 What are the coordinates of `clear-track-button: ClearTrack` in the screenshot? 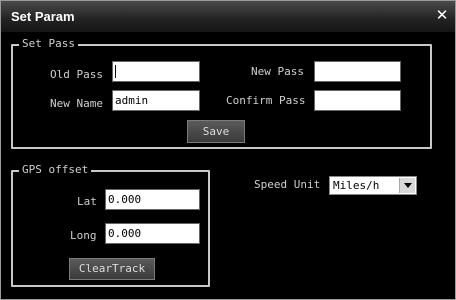 It's located at (112, 269).